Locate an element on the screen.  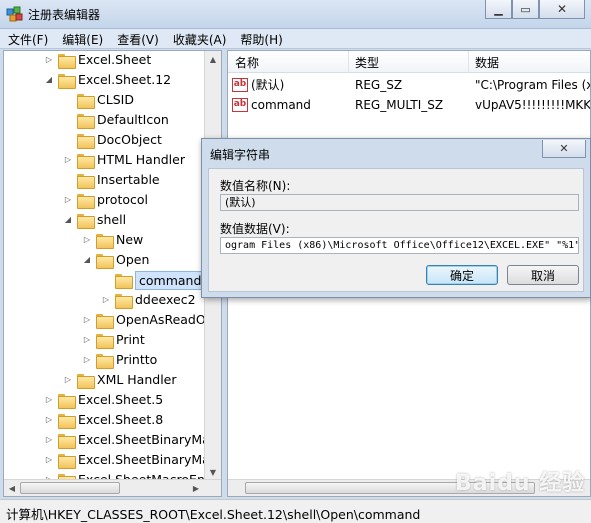
menu-favorites: 收藏夹(A) is located at coordinates (200, 38).